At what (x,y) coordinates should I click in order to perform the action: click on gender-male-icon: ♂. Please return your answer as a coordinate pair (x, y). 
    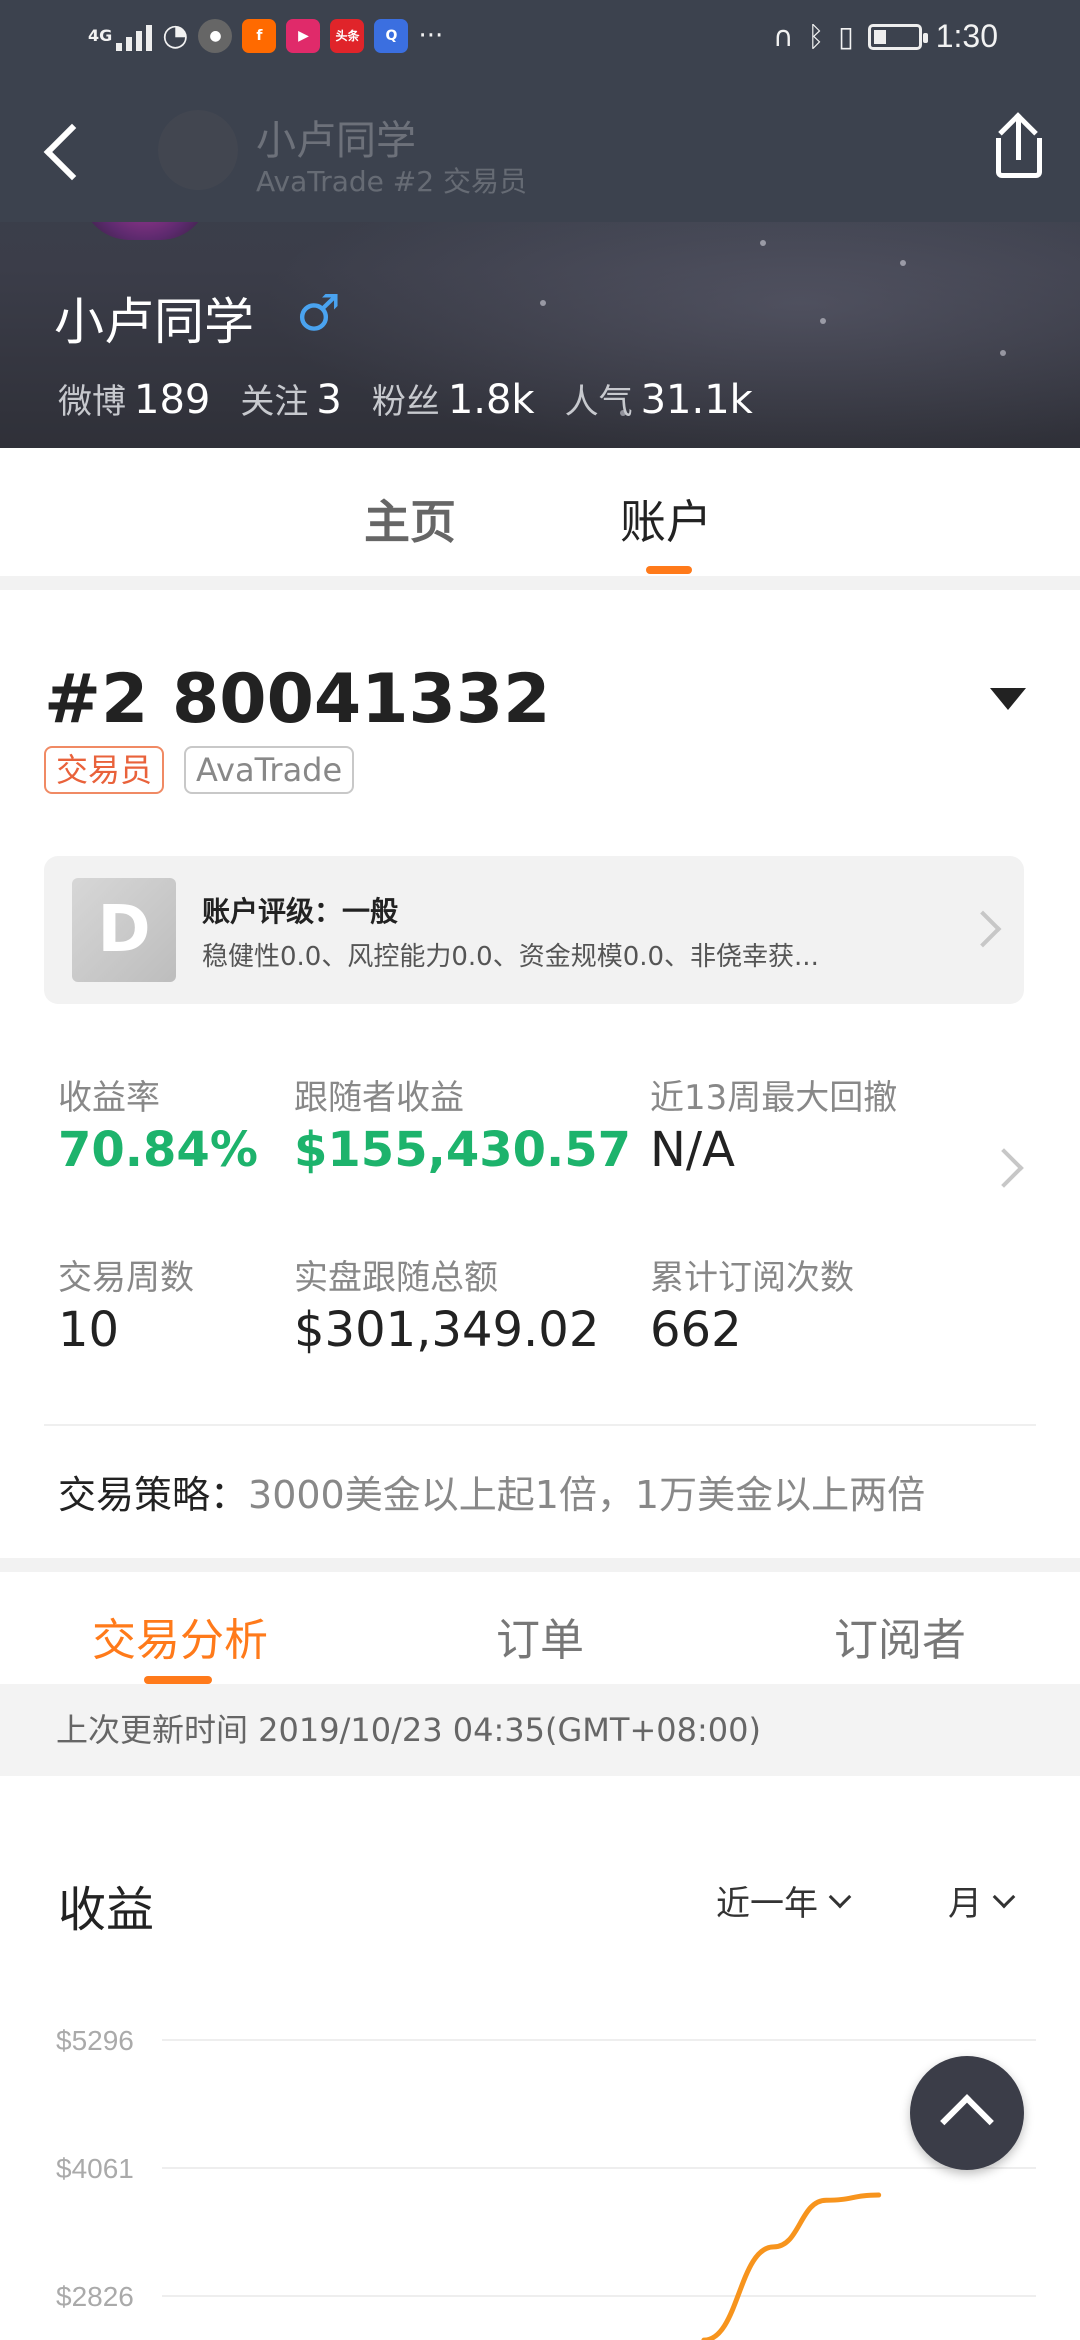
    Looking at the image, I should click on (318, 313).